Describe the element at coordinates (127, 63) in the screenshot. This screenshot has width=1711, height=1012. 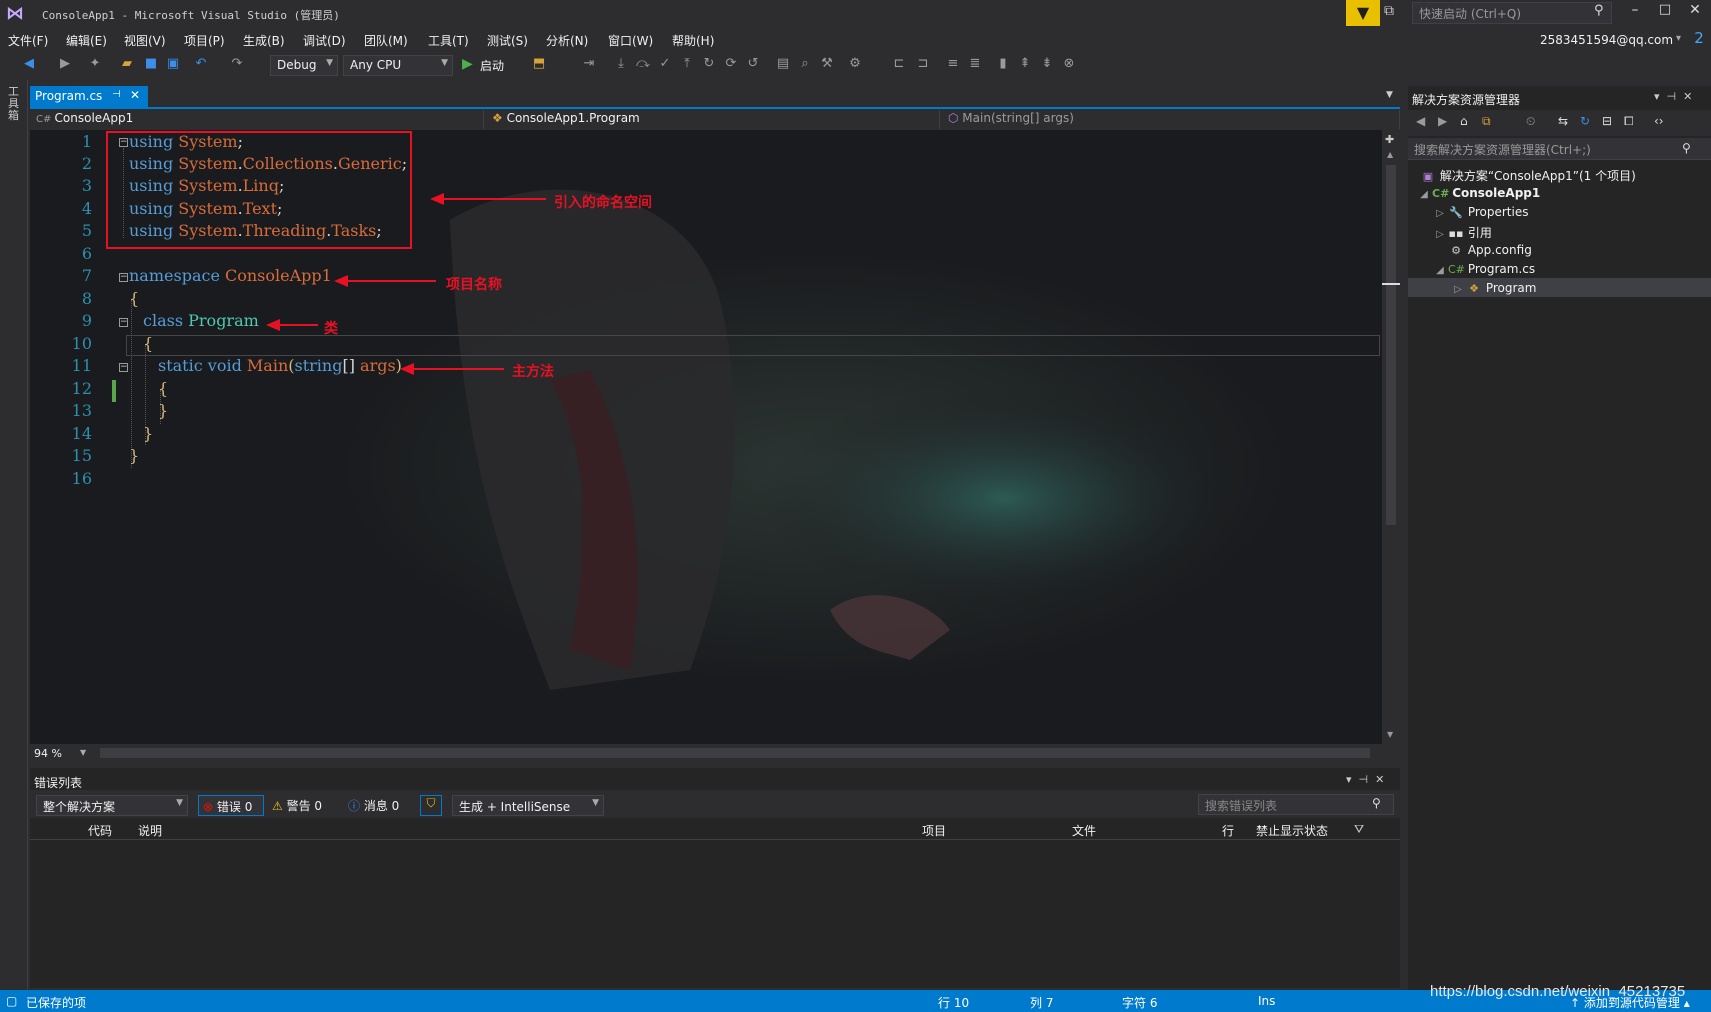
I see `open-file-icon: ▰` at that location.